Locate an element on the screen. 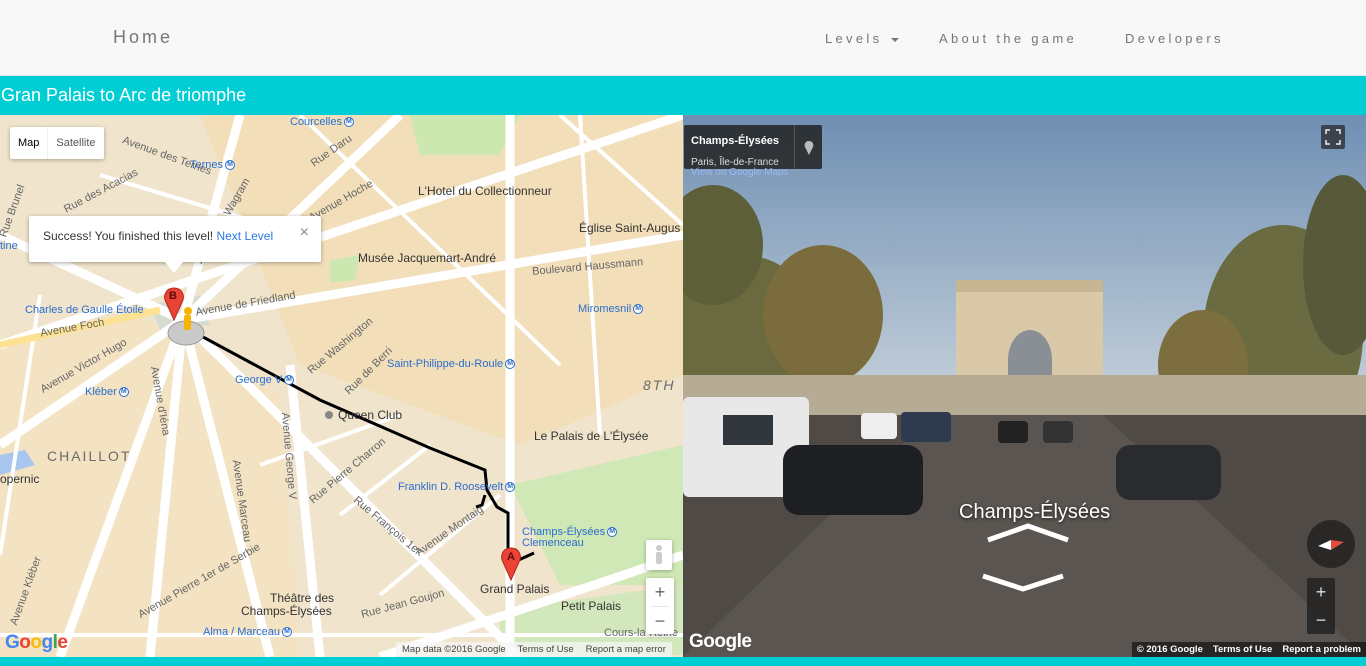  levels-dropdown: Levels is located at coordinates (862, 38).